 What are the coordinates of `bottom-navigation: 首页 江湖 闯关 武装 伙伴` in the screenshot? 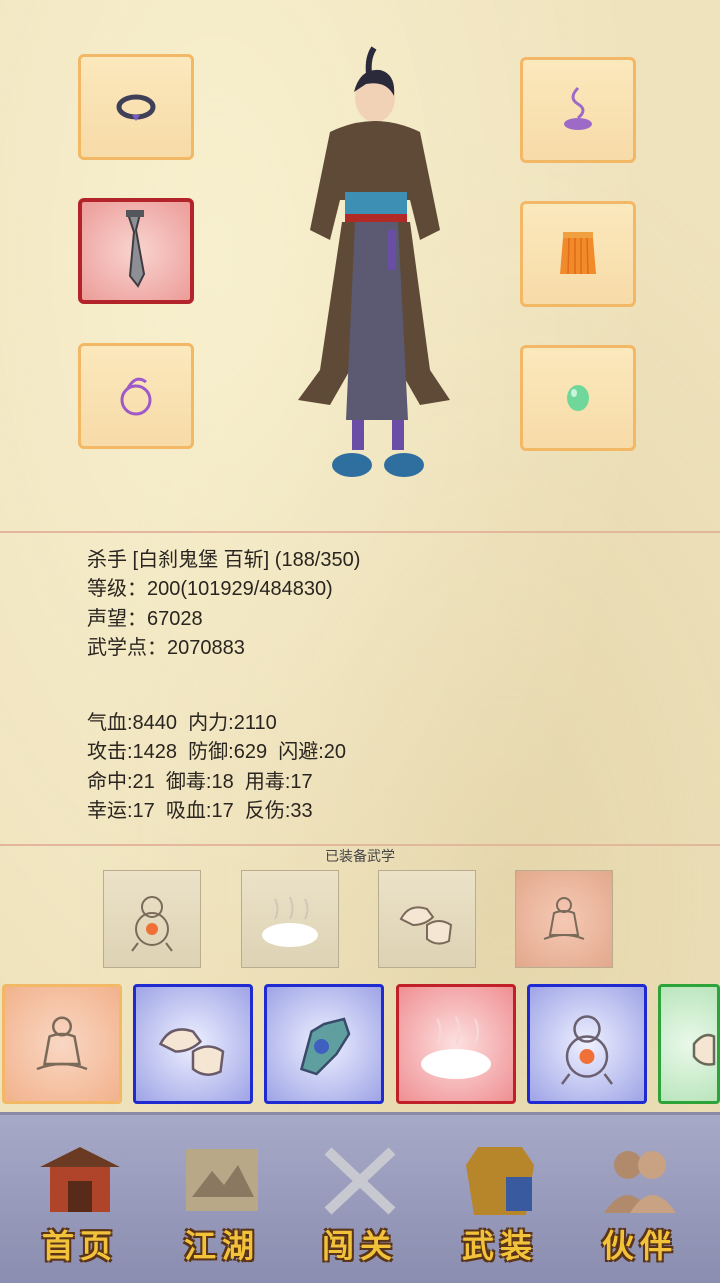 It's located at (360, 1197).